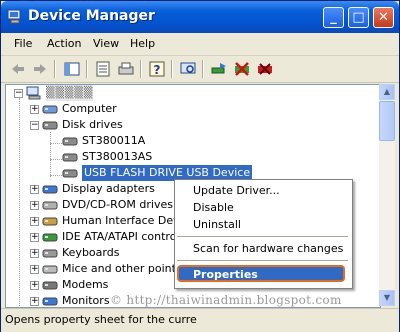 This screenshot has width=400, height=332. I want to click on tree-item-label: Display adapters, so click(108, 188).